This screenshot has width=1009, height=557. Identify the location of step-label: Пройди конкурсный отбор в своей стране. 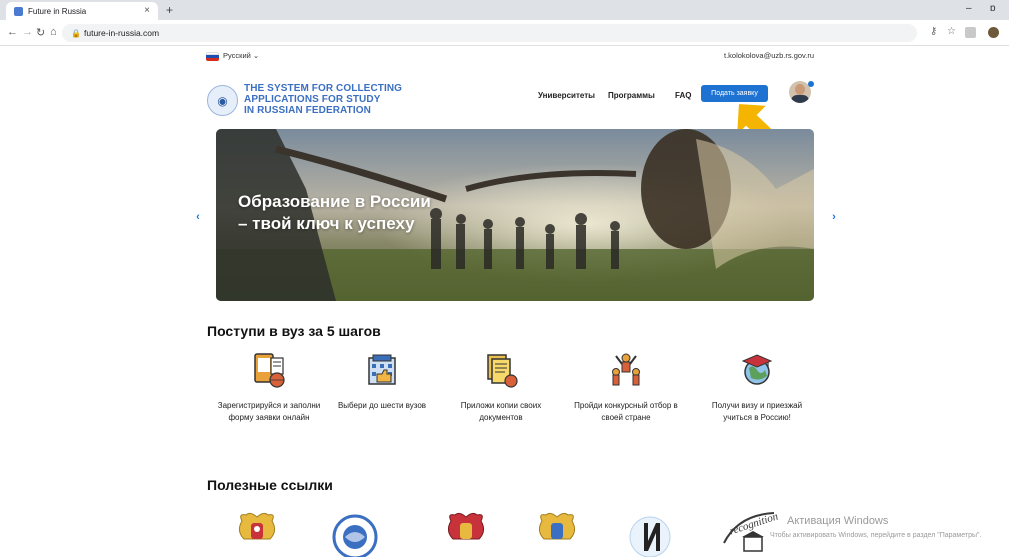
(626, 411).